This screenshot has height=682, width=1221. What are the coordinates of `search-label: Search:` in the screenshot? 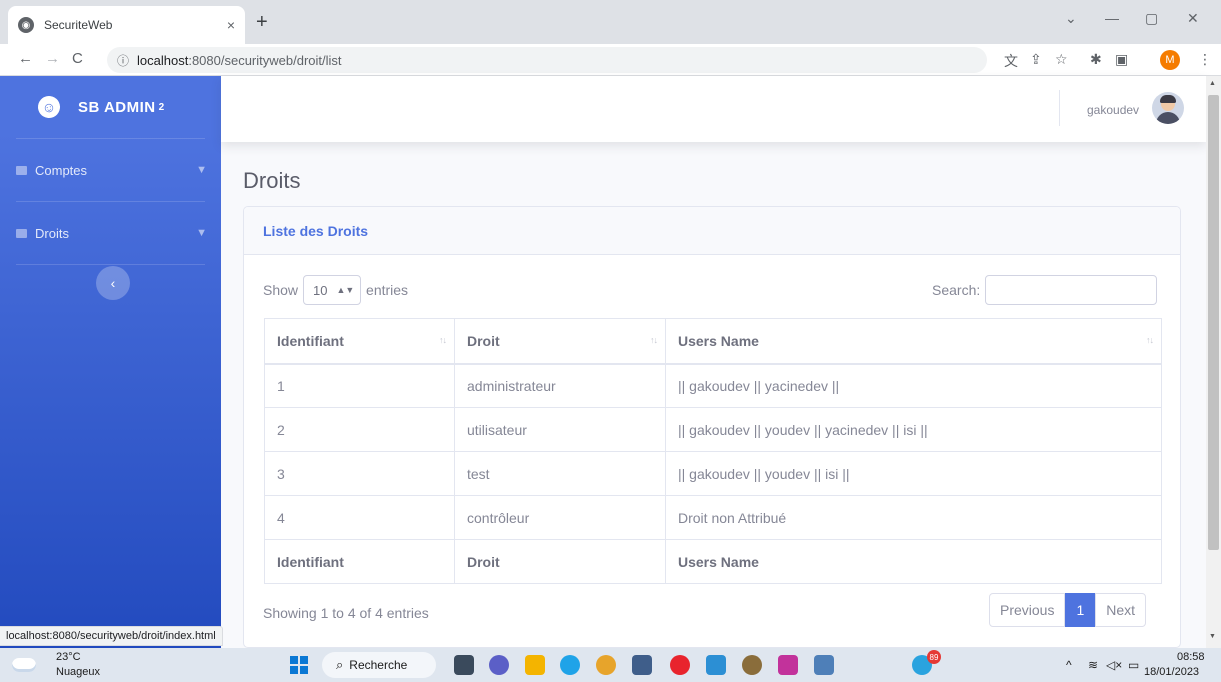 It's located at (956, 290).